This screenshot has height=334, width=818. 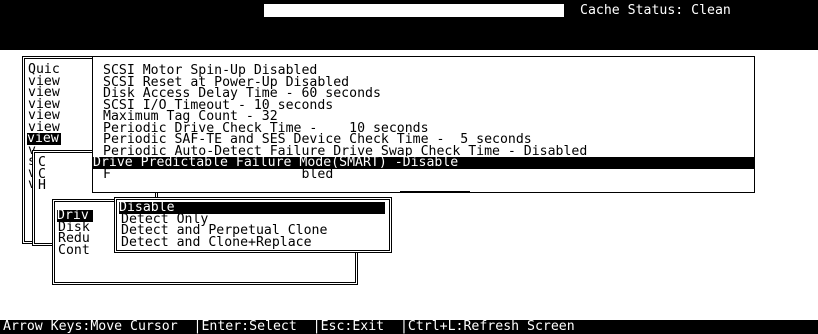 I want to click on title-field, so click(x=414, y=10).